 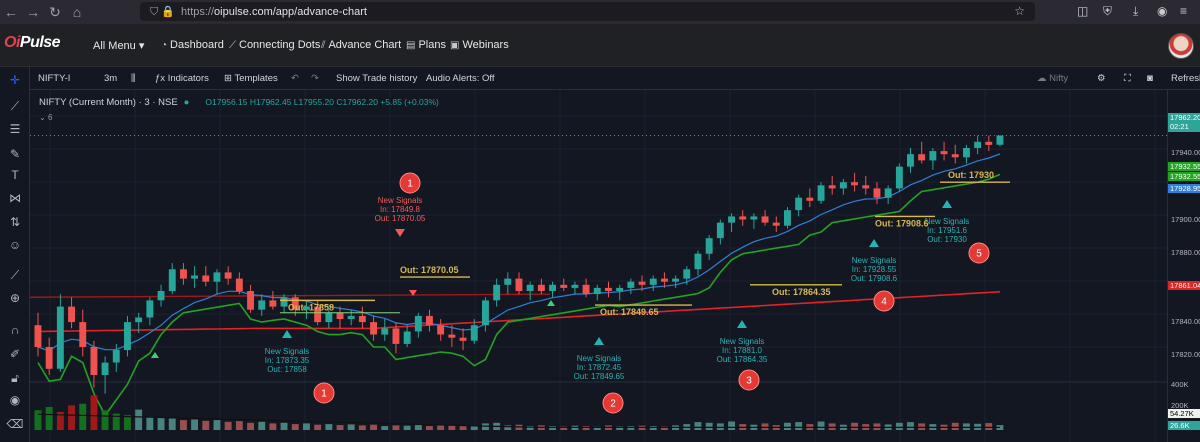 I want to click on chart-type-icon: ⫼, so click(x=133, y=78).